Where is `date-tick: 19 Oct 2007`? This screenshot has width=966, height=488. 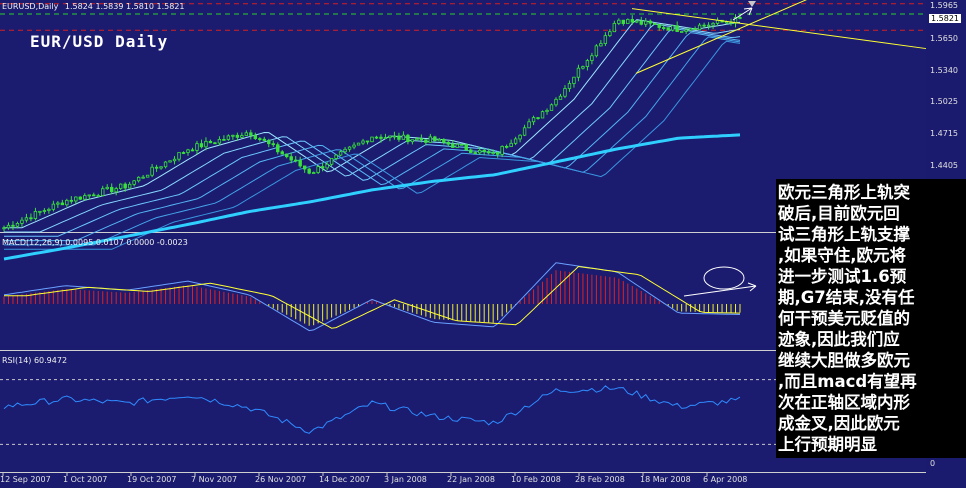 date-tick: 19 Oct 2007 is located at coordinates (152, 479).